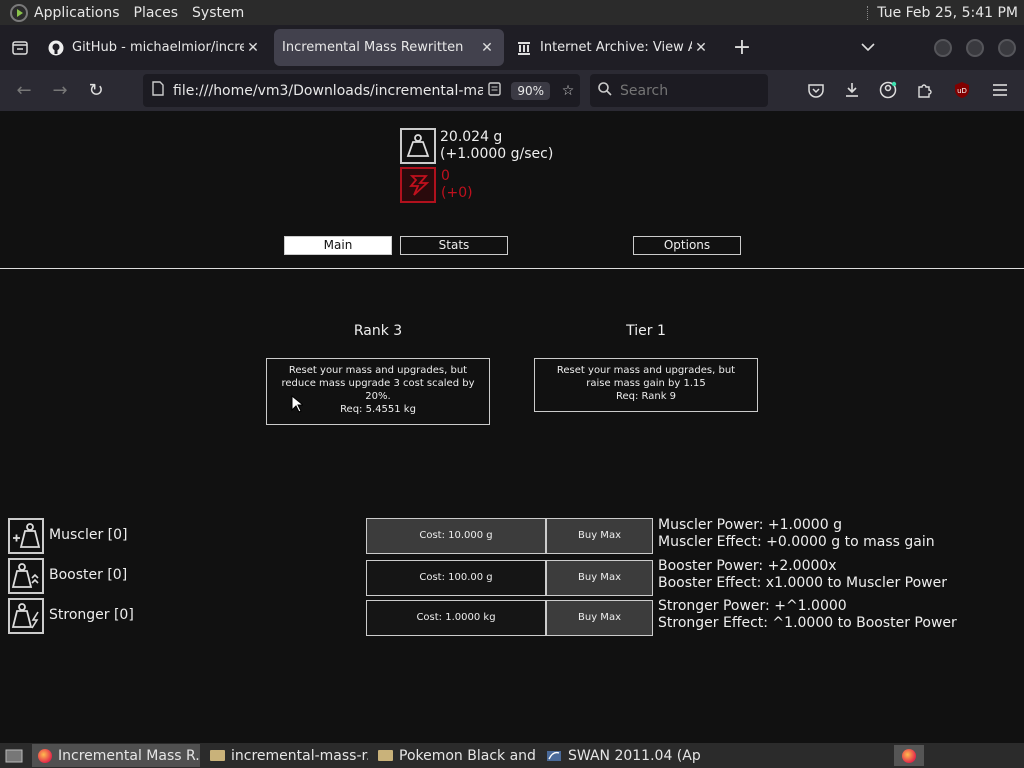 This screenshot has width=1024, height=768. What do you see at coordinates (456, 536) in the screenshot?
I see `muscler-buy-button: Cost: 10.000 g` at bounding box center [456, 536].